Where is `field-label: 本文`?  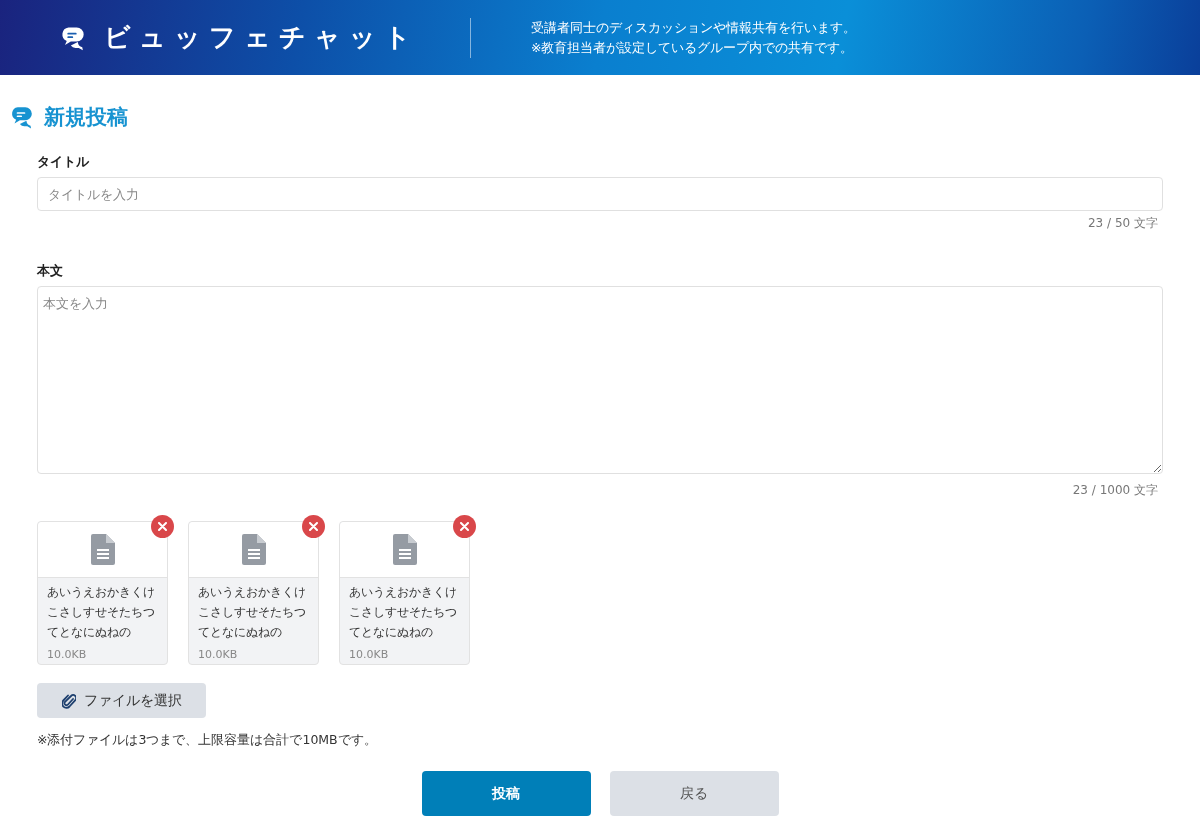
field-label: 本文 is located at coordinates (50, 271).